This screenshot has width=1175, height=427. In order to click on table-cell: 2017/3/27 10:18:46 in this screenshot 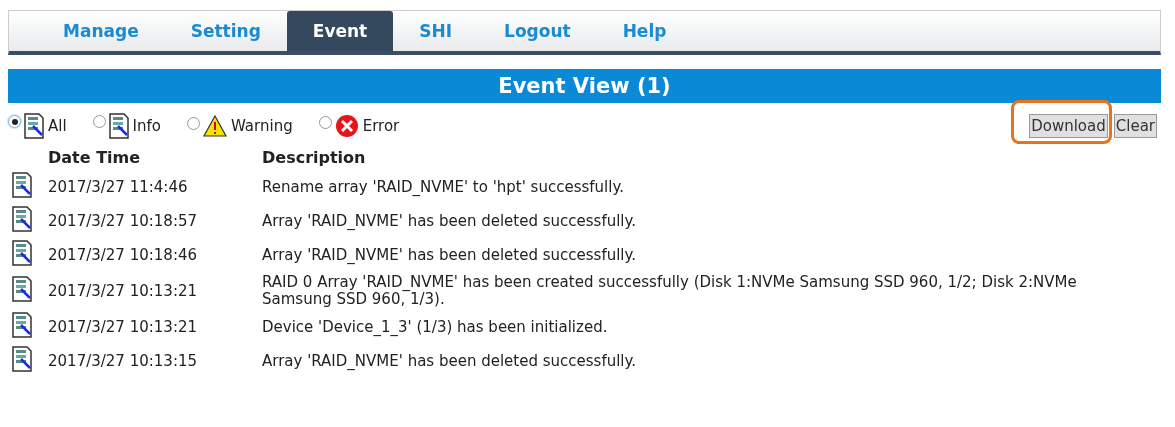, I will do `click(123, 255)`.